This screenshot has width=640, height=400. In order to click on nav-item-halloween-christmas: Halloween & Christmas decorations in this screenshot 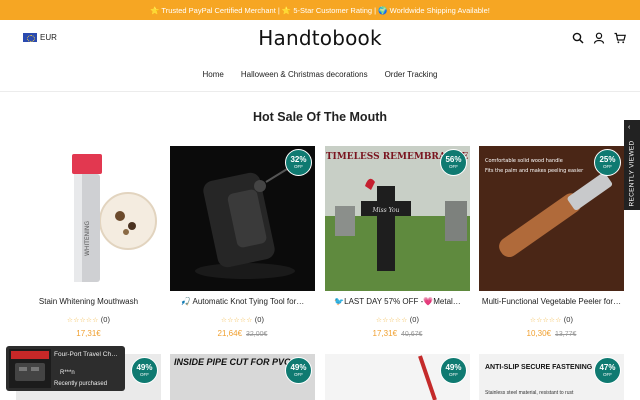, I will do `click(304, 74)`.